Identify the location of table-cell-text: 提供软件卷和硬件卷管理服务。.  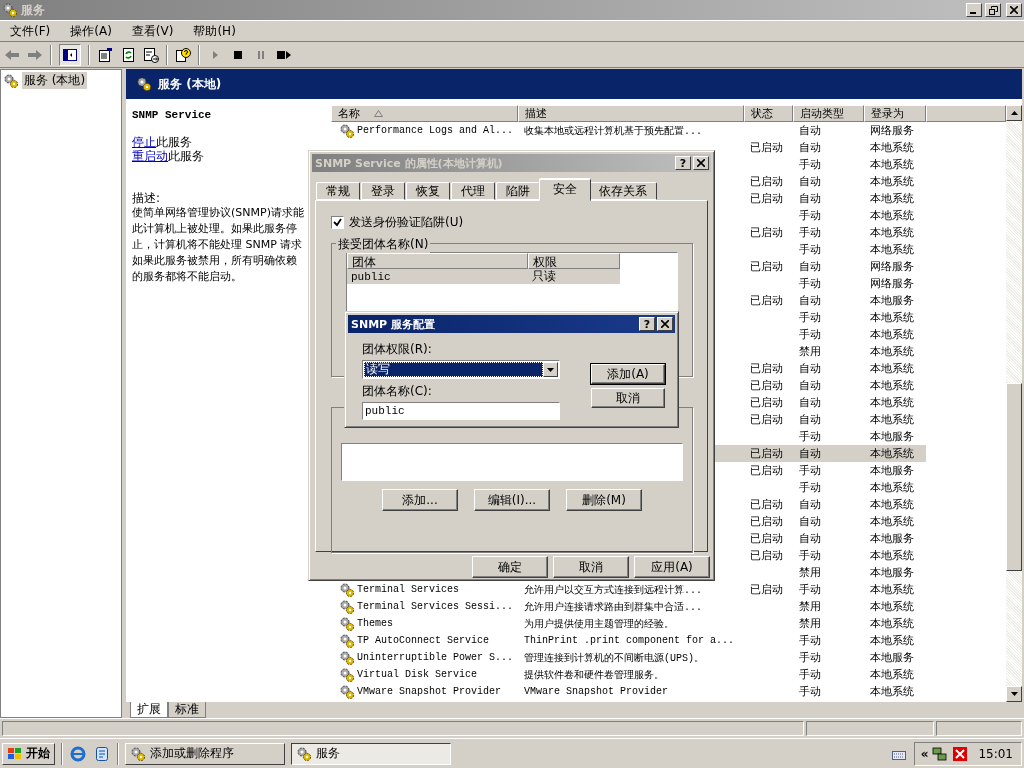
(594, 675).